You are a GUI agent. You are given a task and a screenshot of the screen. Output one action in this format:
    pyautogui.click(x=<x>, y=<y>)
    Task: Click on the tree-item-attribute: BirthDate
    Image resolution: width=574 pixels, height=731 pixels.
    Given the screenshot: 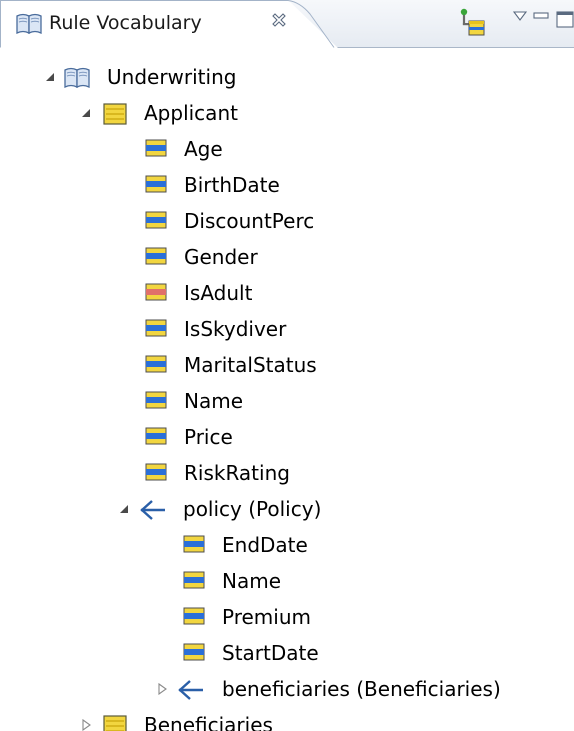 What is the action you would take?
    pyautogui.click(x=287, y=185)
    